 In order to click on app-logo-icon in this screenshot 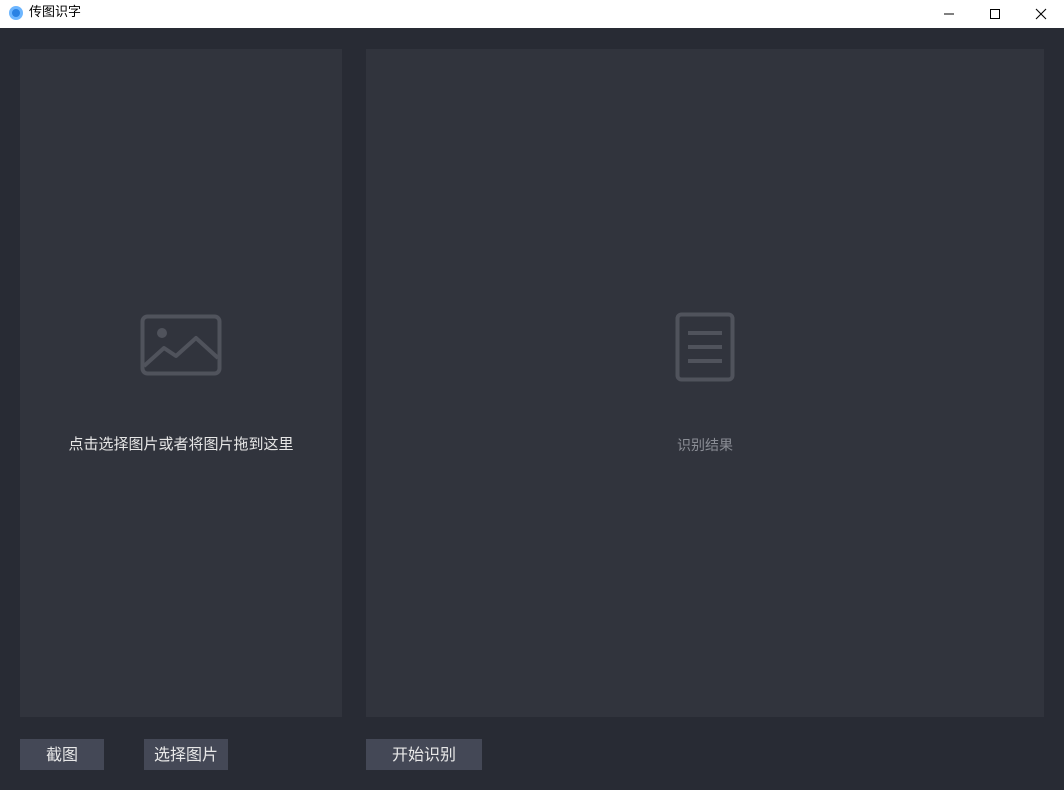, I will do `click(16, 13)`.